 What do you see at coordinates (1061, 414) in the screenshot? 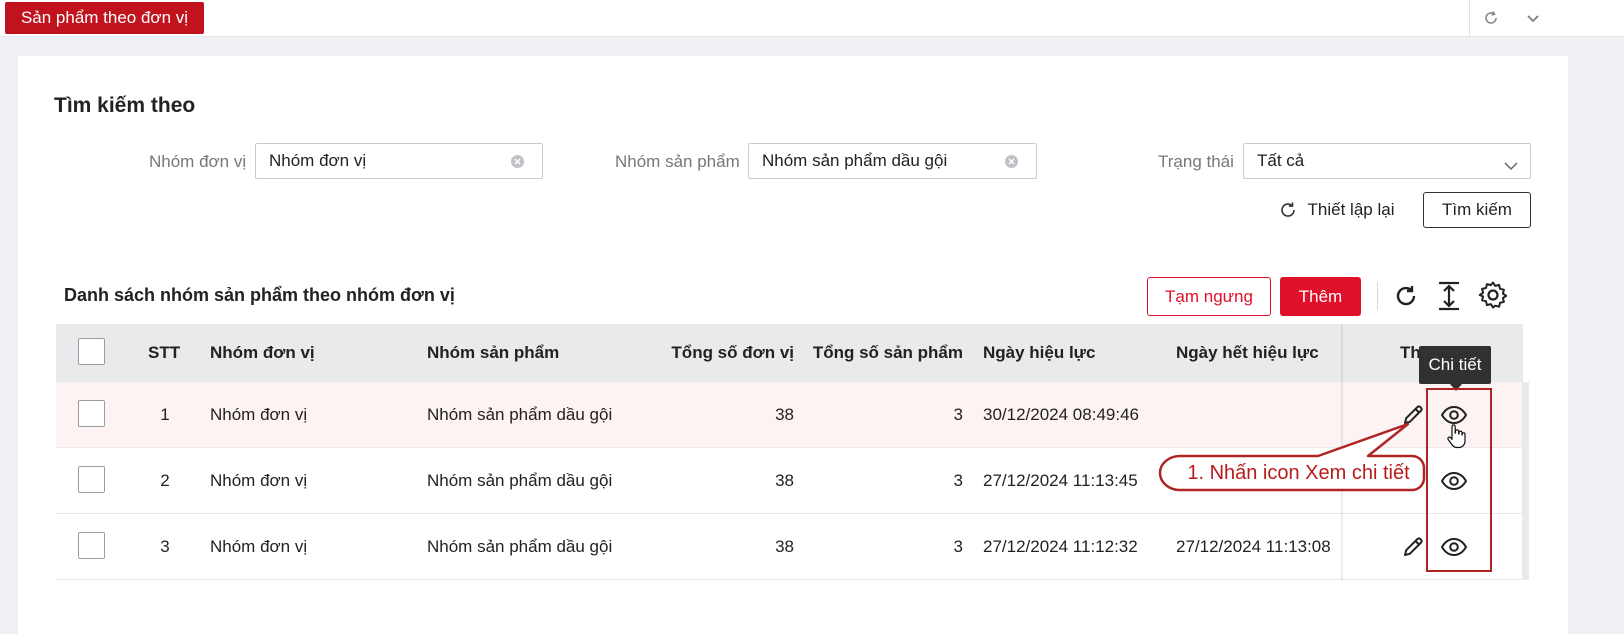
I see `cell-effective-date: 30/12/2024 08:49:46` at bounding box center [1061, 414].